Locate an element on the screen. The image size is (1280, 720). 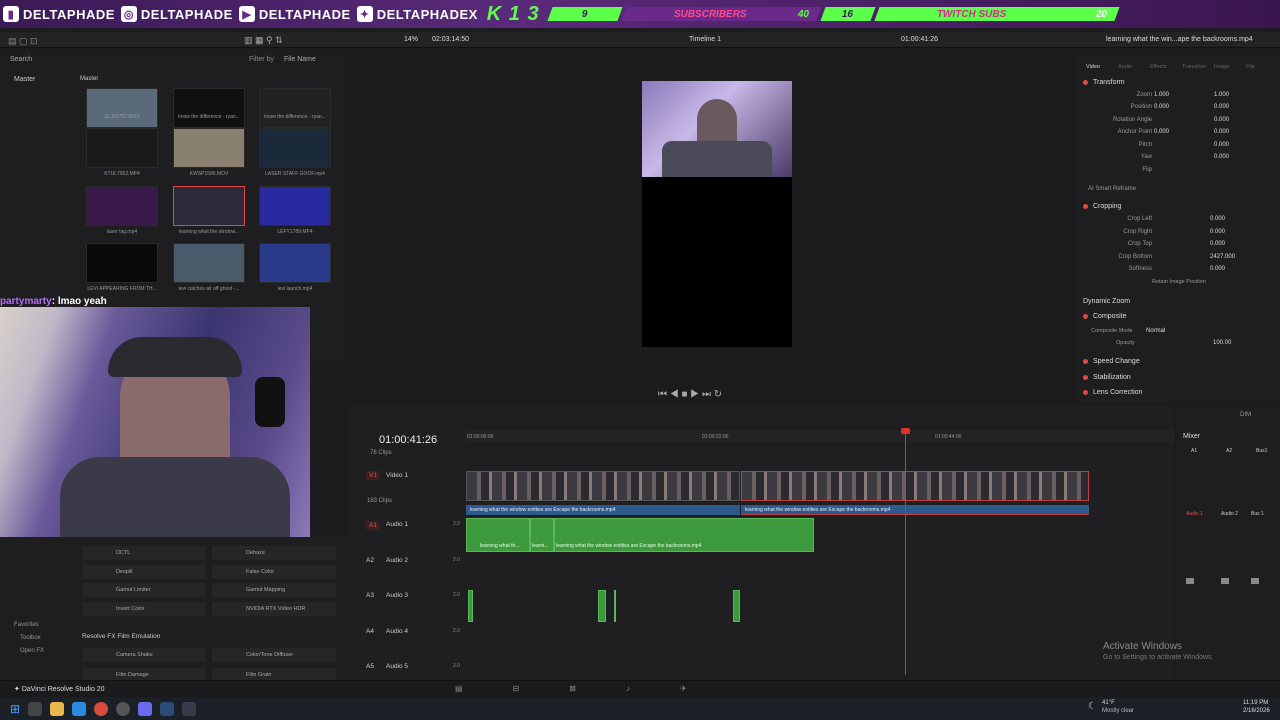
transform-section: Transform is located at coordinates (1175, 82).